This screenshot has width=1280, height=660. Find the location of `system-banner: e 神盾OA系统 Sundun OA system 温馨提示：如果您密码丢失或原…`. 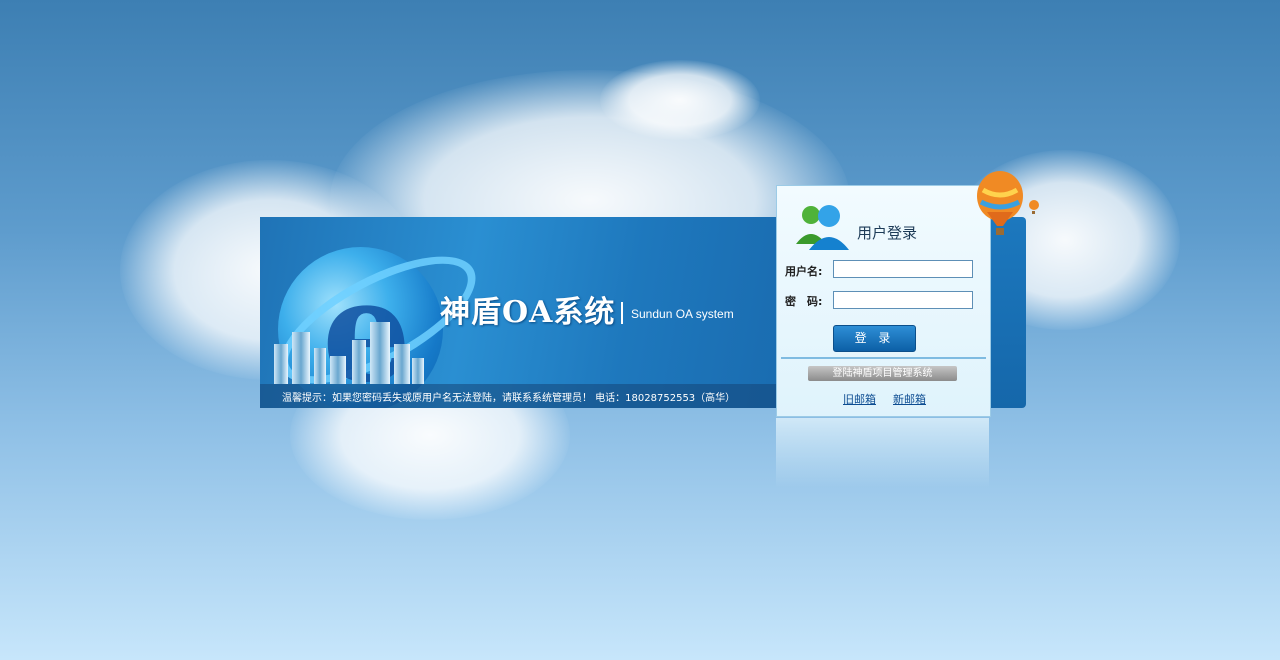

system-banner: e 神盾OA系统 Sundun OA system 温馨提示：如果您密码丢失或原… is located at coordinates (520, 312).